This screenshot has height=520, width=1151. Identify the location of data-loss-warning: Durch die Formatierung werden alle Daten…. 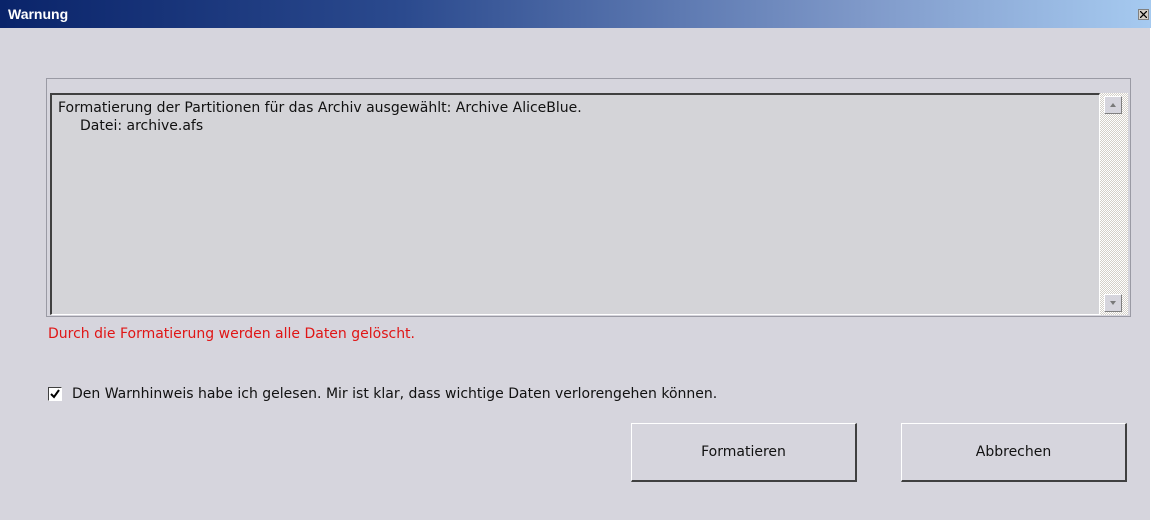
(232, 334).